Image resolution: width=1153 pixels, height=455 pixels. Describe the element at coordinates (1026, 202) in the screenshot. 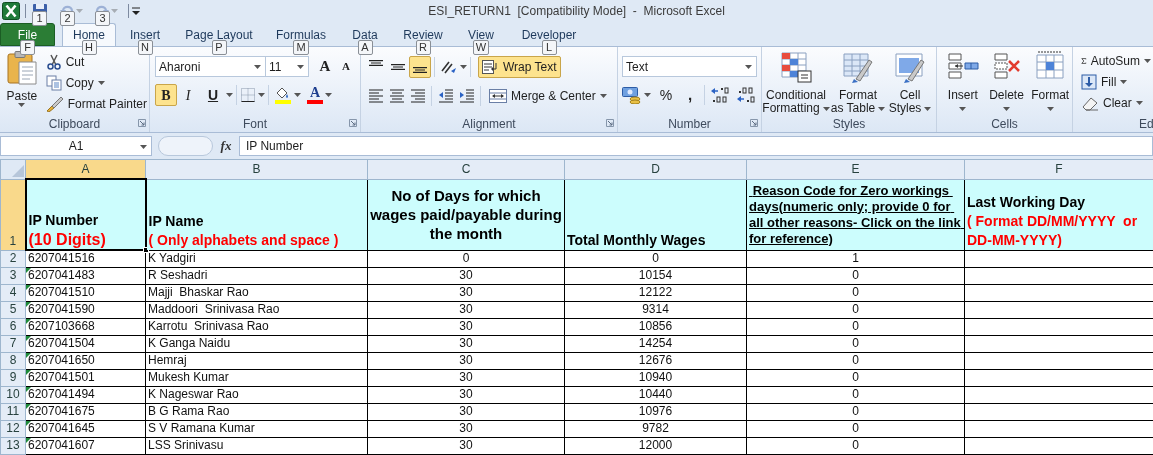

I see `header-title: Last Working Day` at that location.